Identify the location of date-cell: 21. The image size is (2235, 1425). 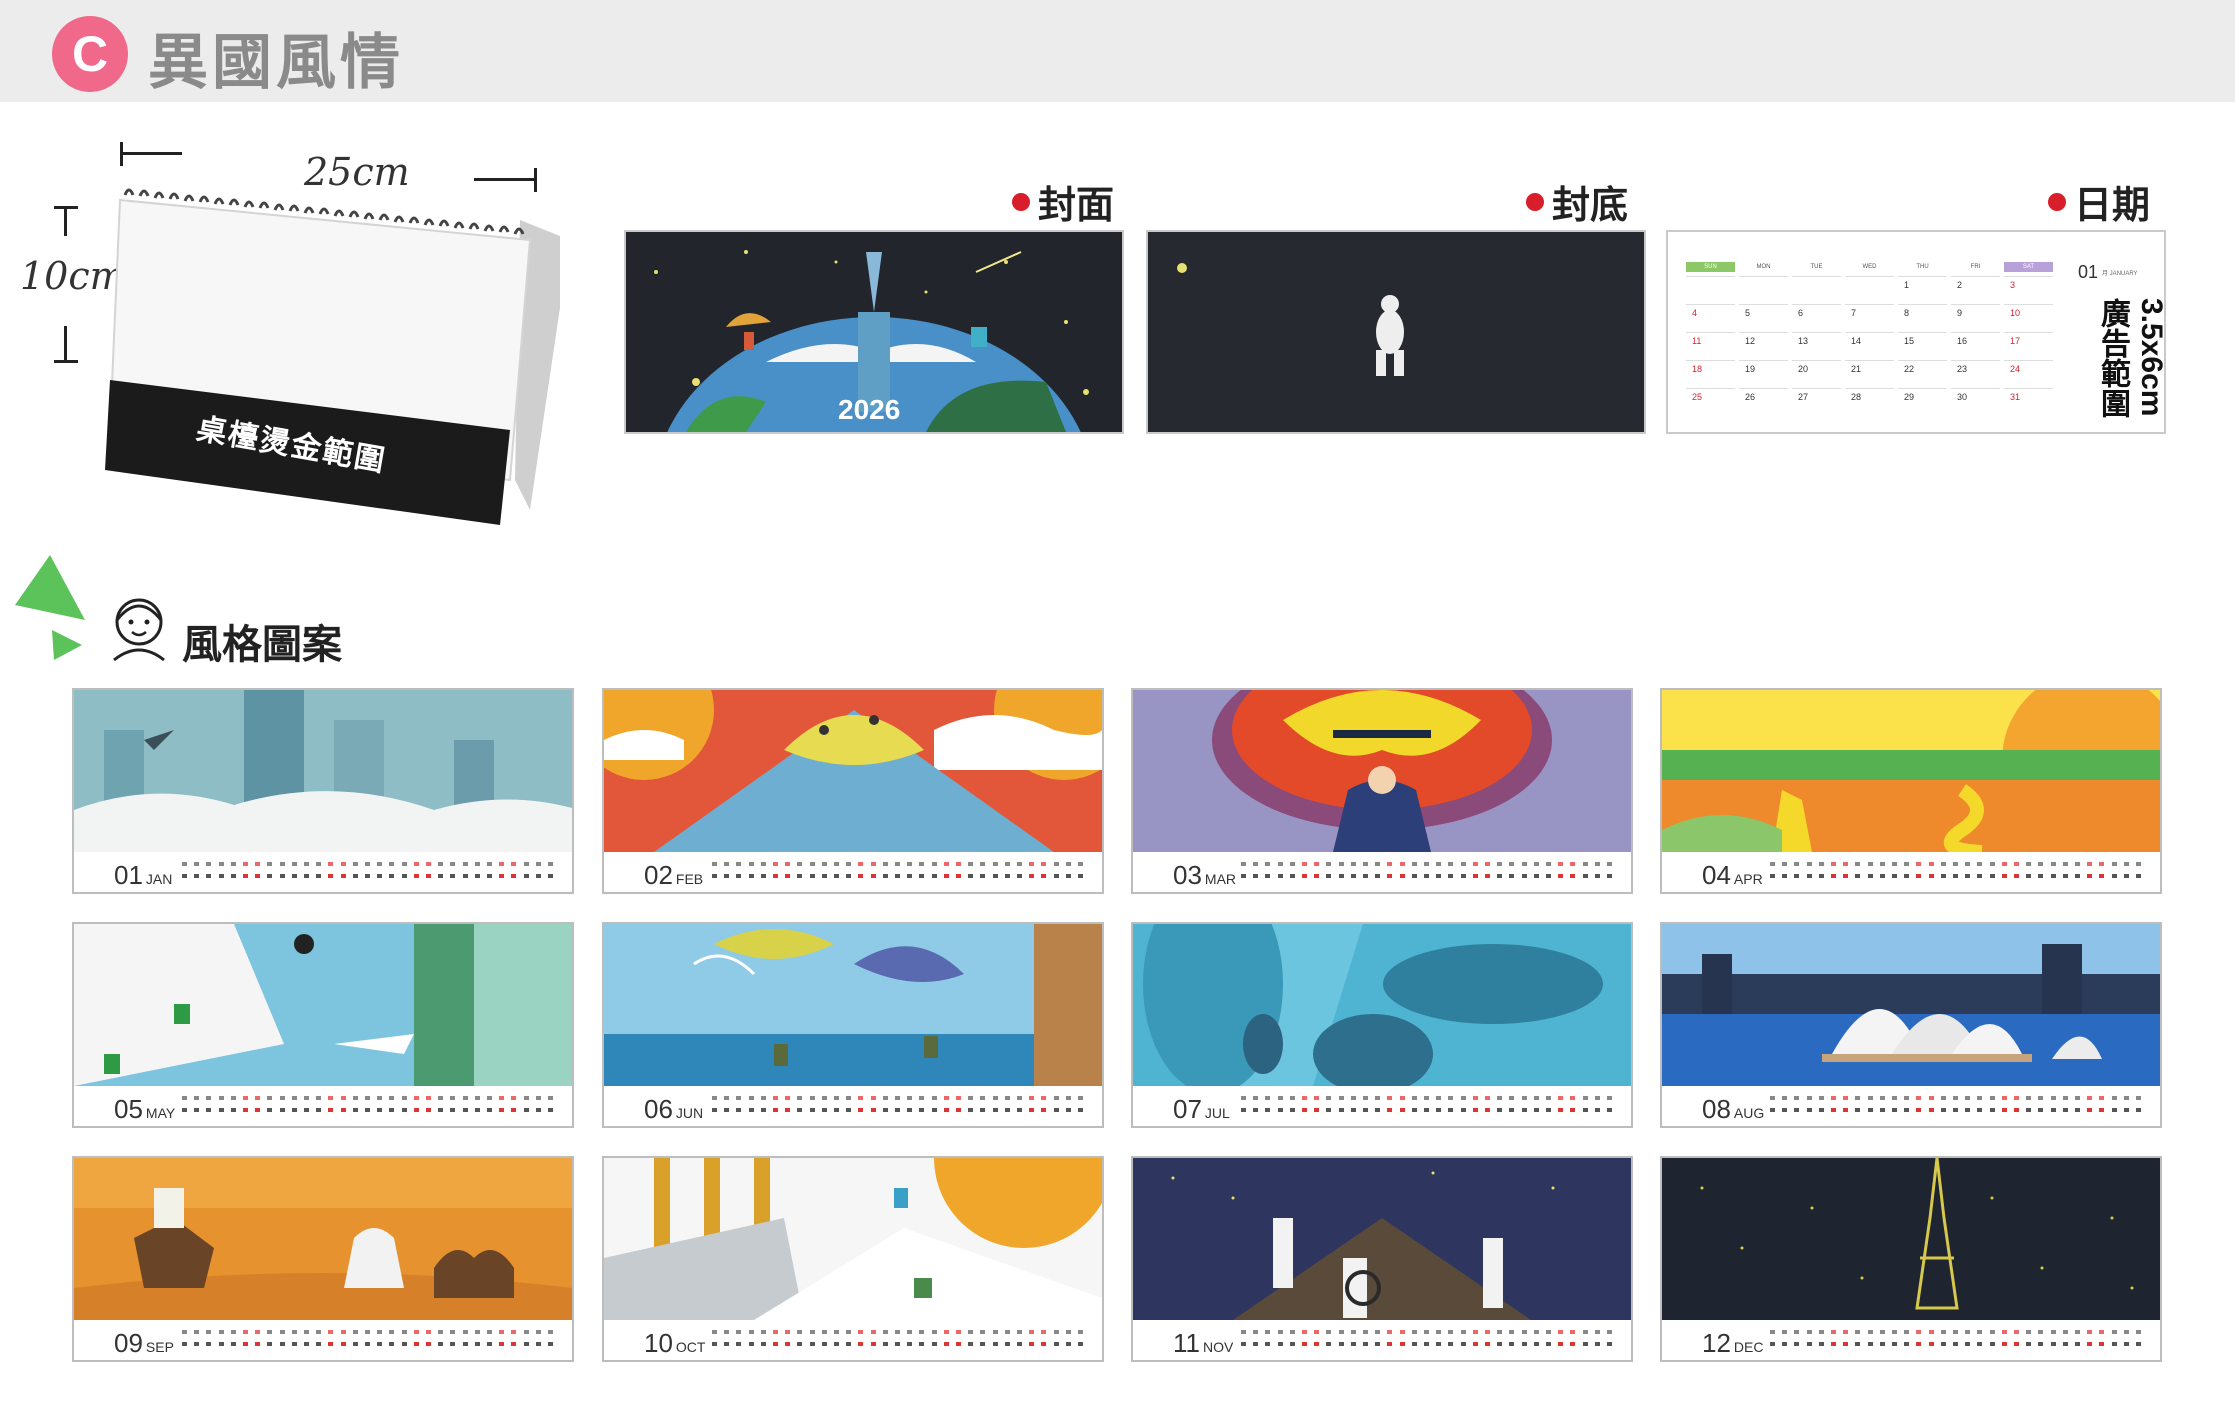
(1856, 369).